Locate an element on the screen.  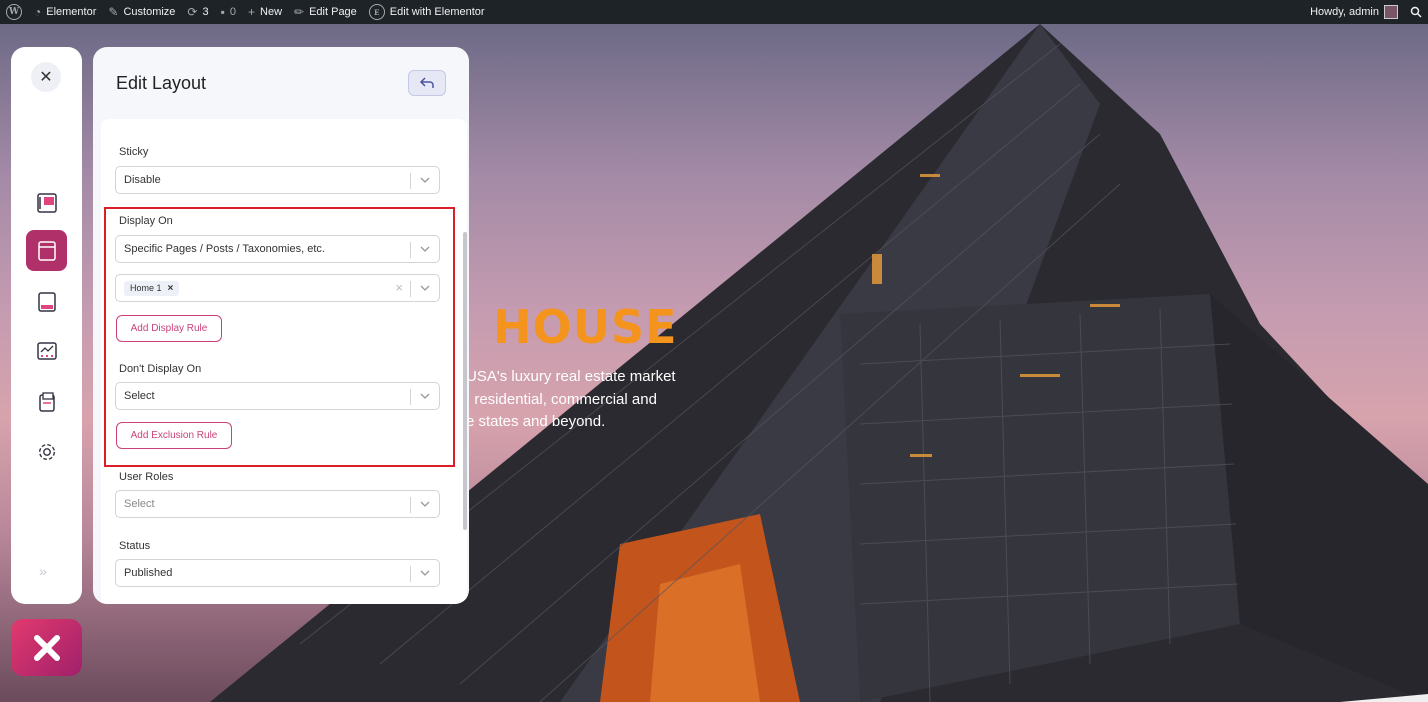
archive-layout-icon is located at coordinates (46, 350).